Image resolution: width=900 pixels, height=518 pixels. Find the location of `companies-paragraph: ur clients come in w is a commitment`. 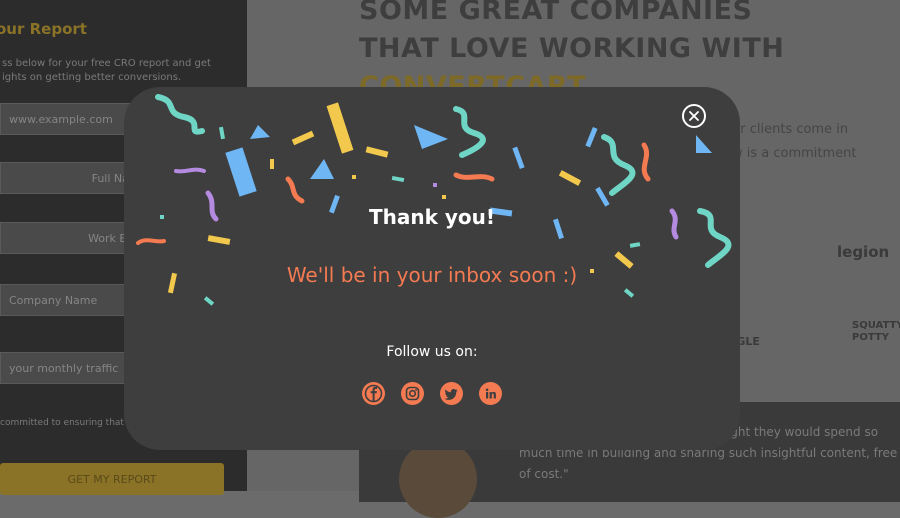

companies-paragraph: ur clients come in w is a commitment is located at coordinates (794, 141).